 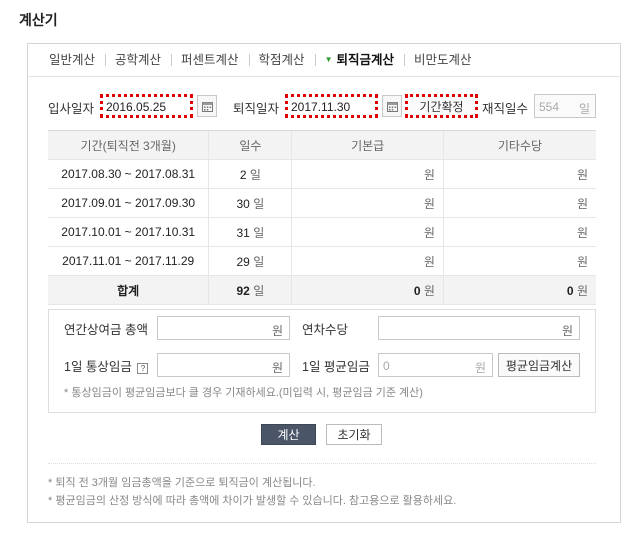 What do you see at coordinates (243, 290) in the screenshot?
I see `total-days-value: 92` at bounding box center [243, 290].